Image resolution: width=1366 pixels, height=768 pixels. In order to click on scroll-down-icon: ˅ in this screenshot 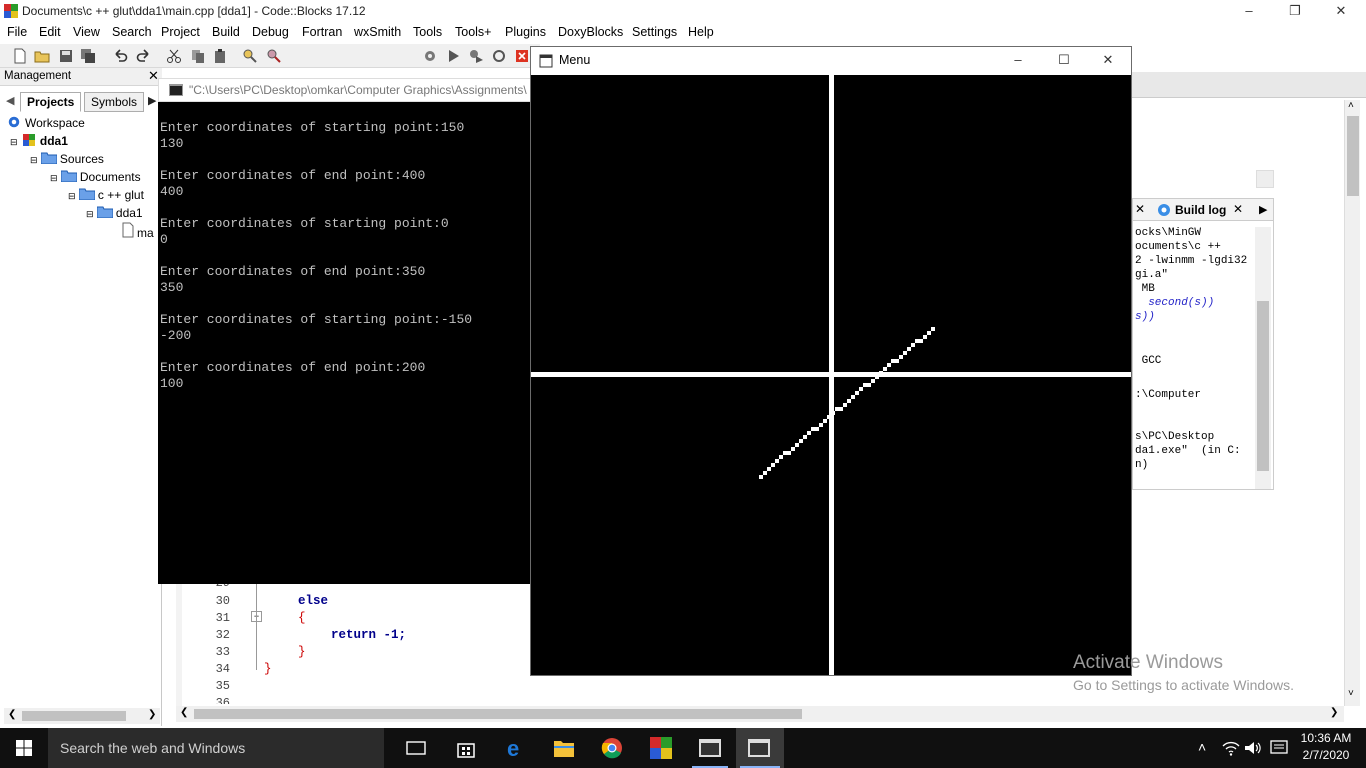, I will do `click(1351, 693)`.